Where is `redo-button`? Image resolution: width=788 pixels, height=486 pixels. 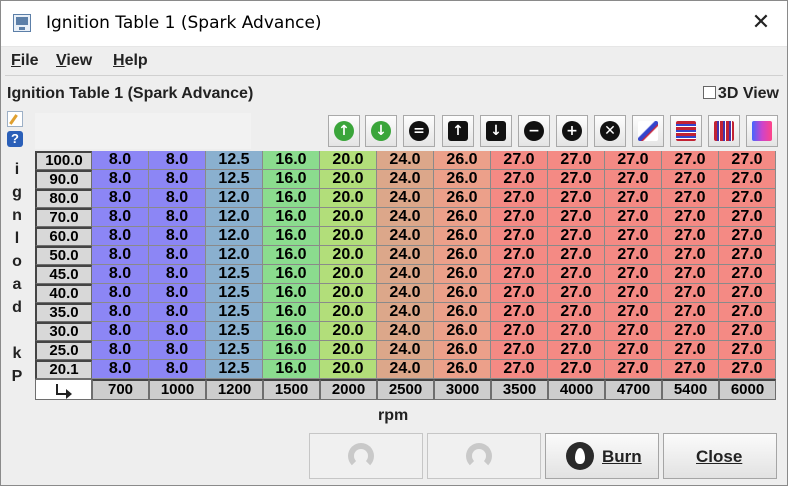
redo-button is located at coordinates (484, 456).